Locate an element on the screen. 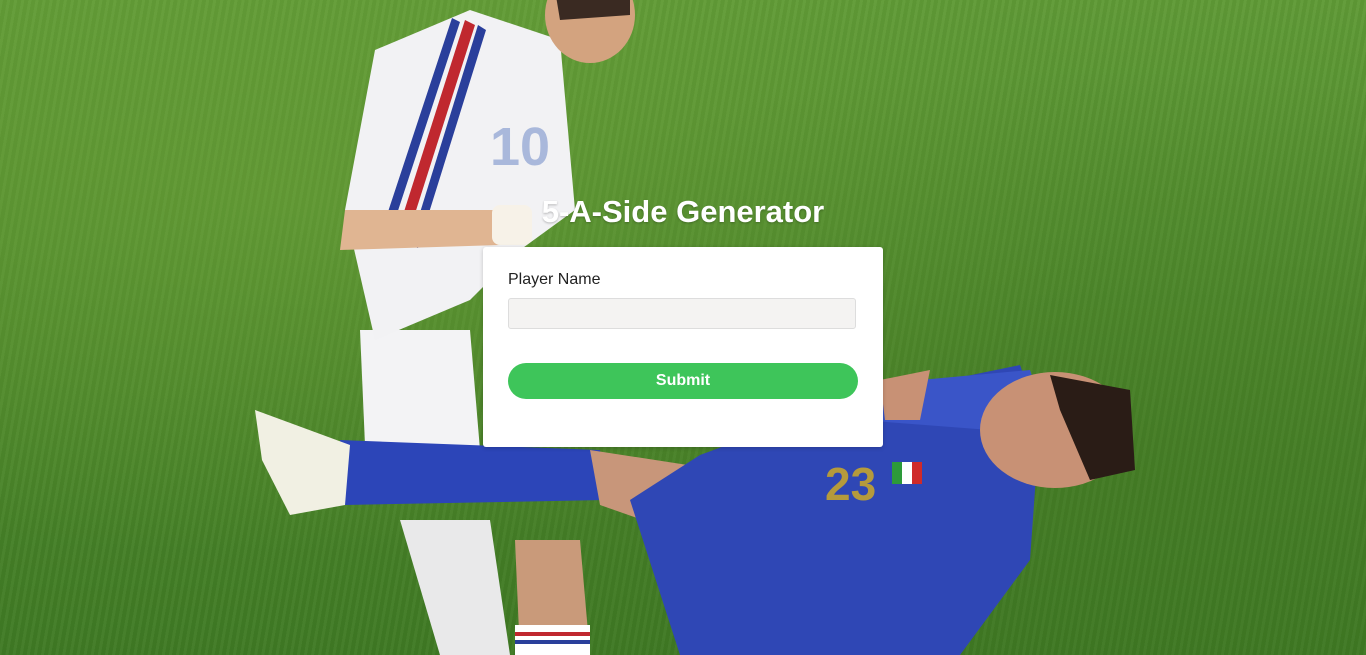 This screenshot has width=1366, height=655. player-form-card: Player Name Submit is located at coordinates (683, 347).